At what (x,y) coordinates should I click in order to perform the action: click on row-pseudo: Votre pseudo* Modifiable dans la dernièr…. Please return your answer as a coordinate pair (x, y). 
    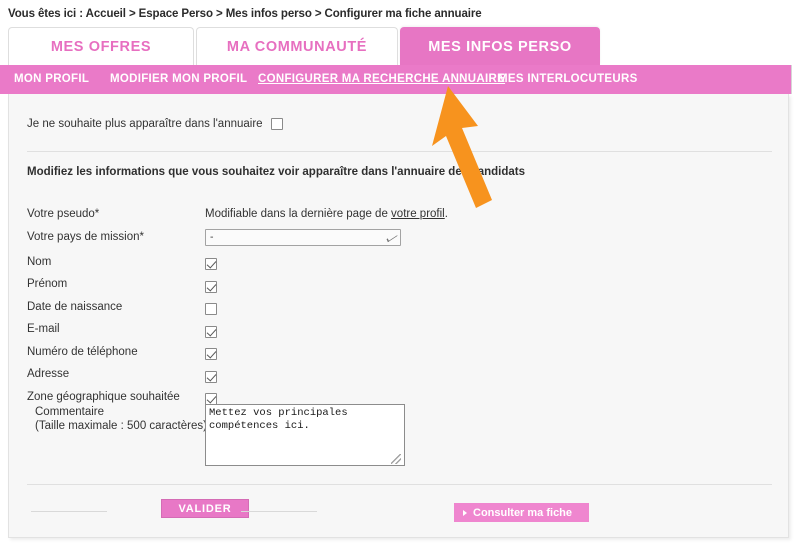
    Looking at the image, I should click on (399, 217).